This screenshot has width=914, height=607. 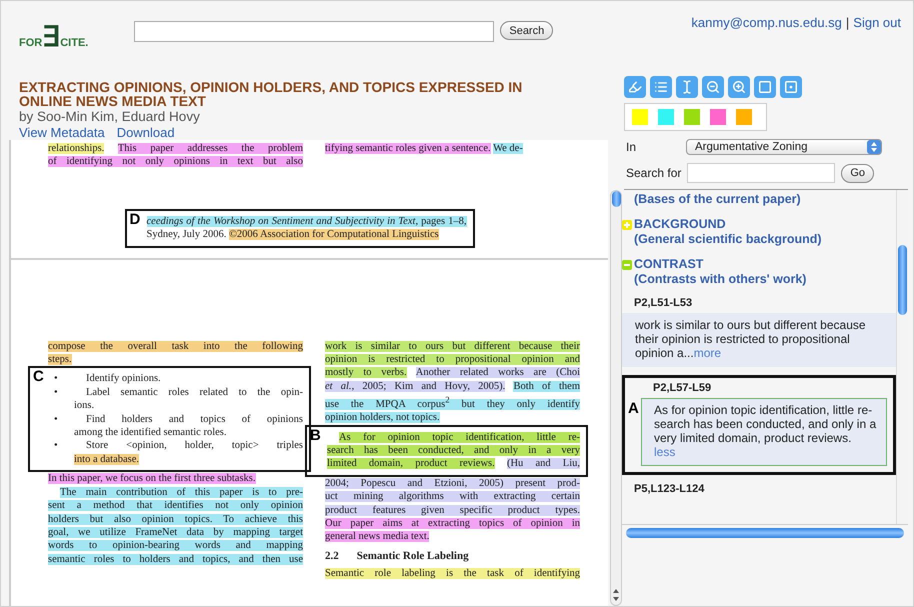 I want to click on user-email-link: kanmy@comp.nus.edu.sg, so click(x=766, y=22).